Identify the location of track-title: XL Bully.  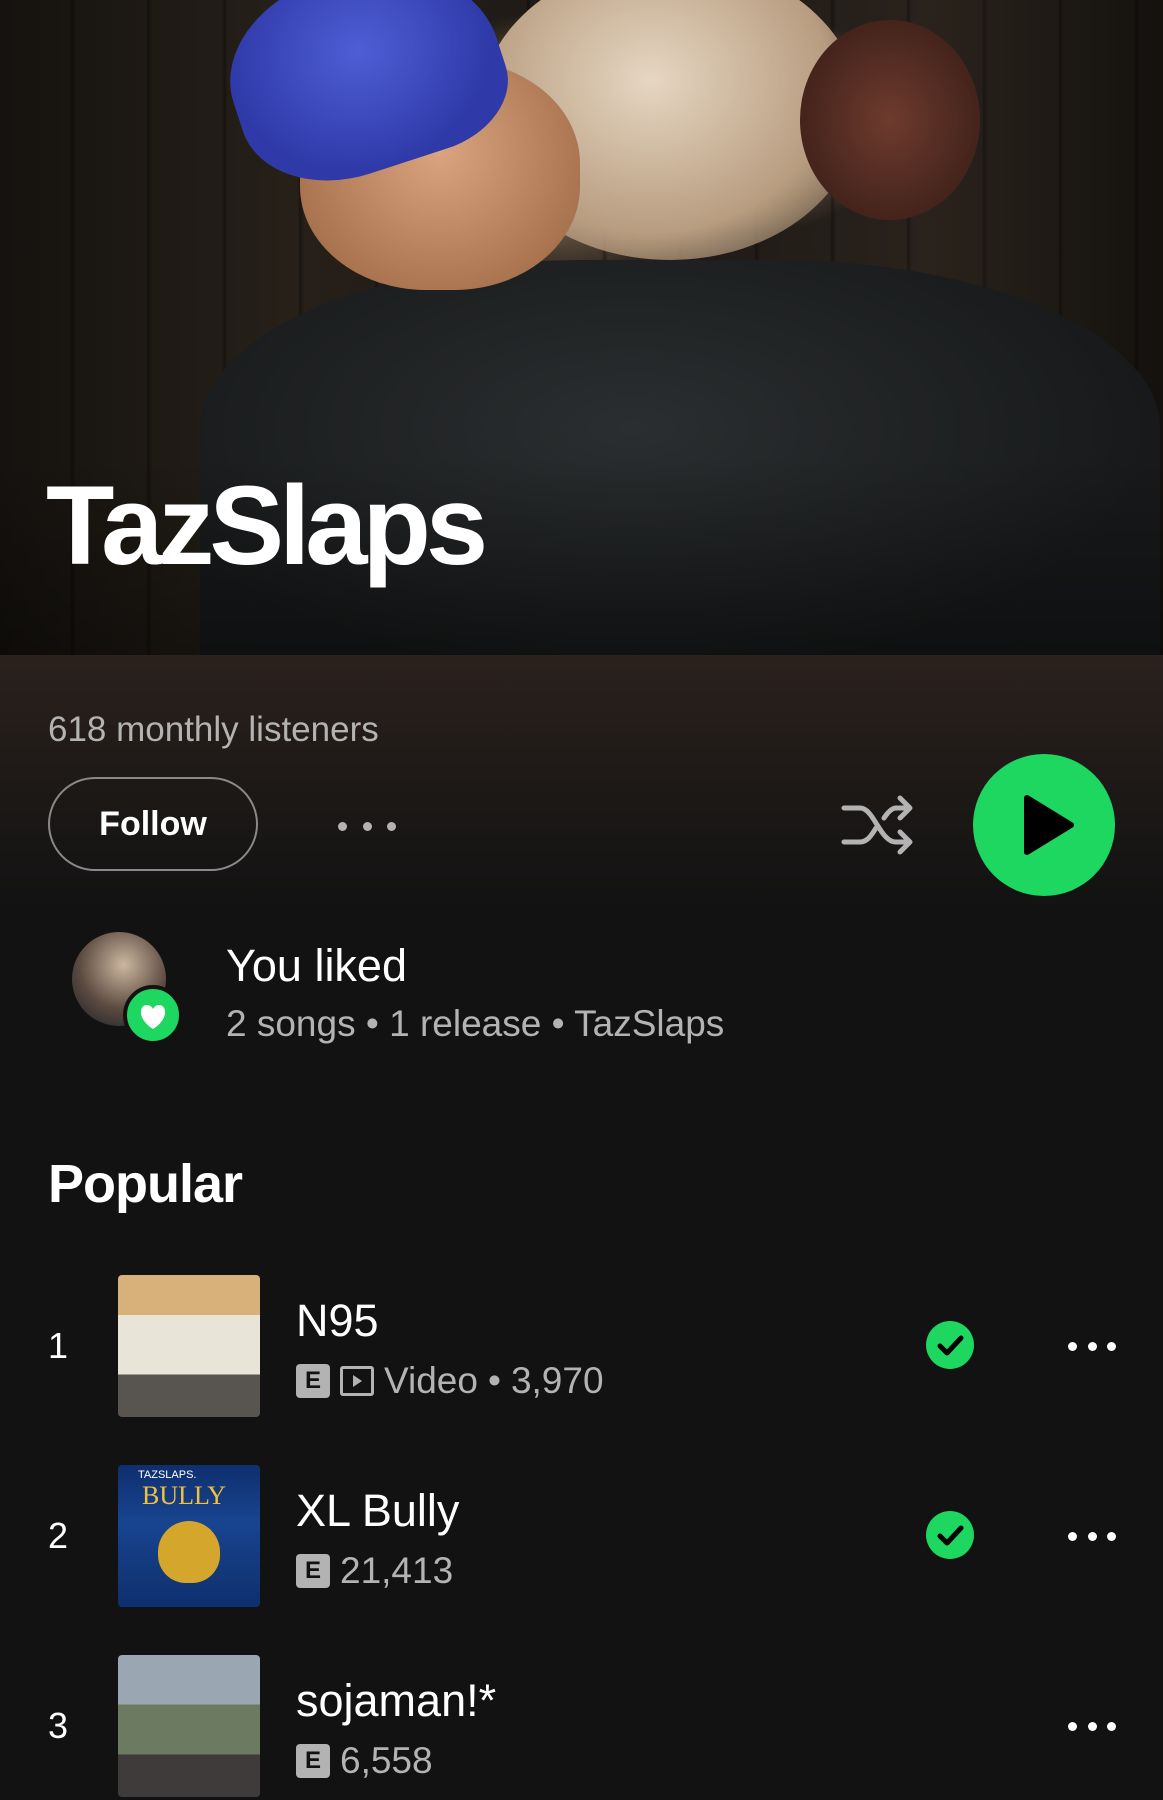
(378, 1510).